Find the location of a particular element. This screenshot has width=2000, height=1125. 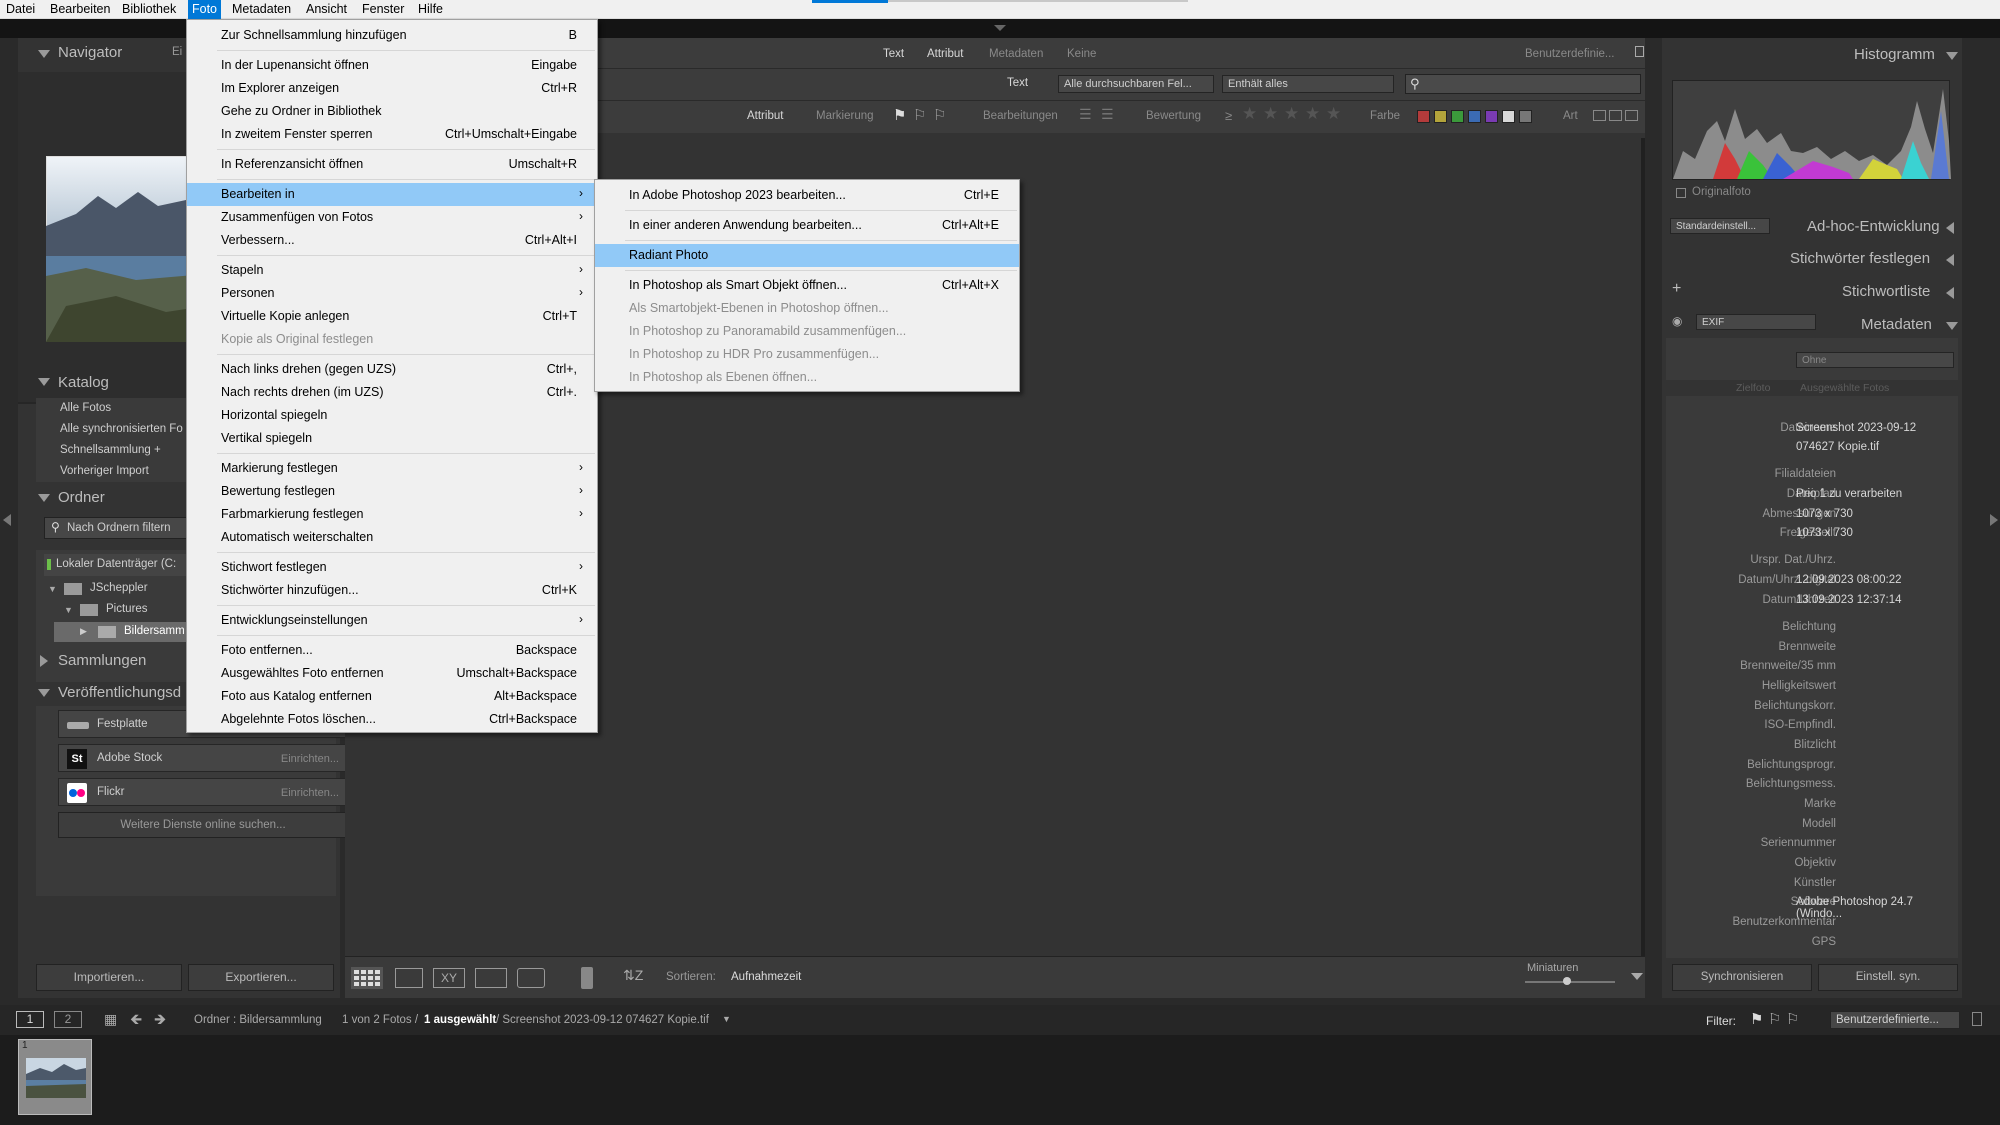

menu-item-bewertung-festlegen: Bewertung festlegen › is located at coordinates (392, 491).